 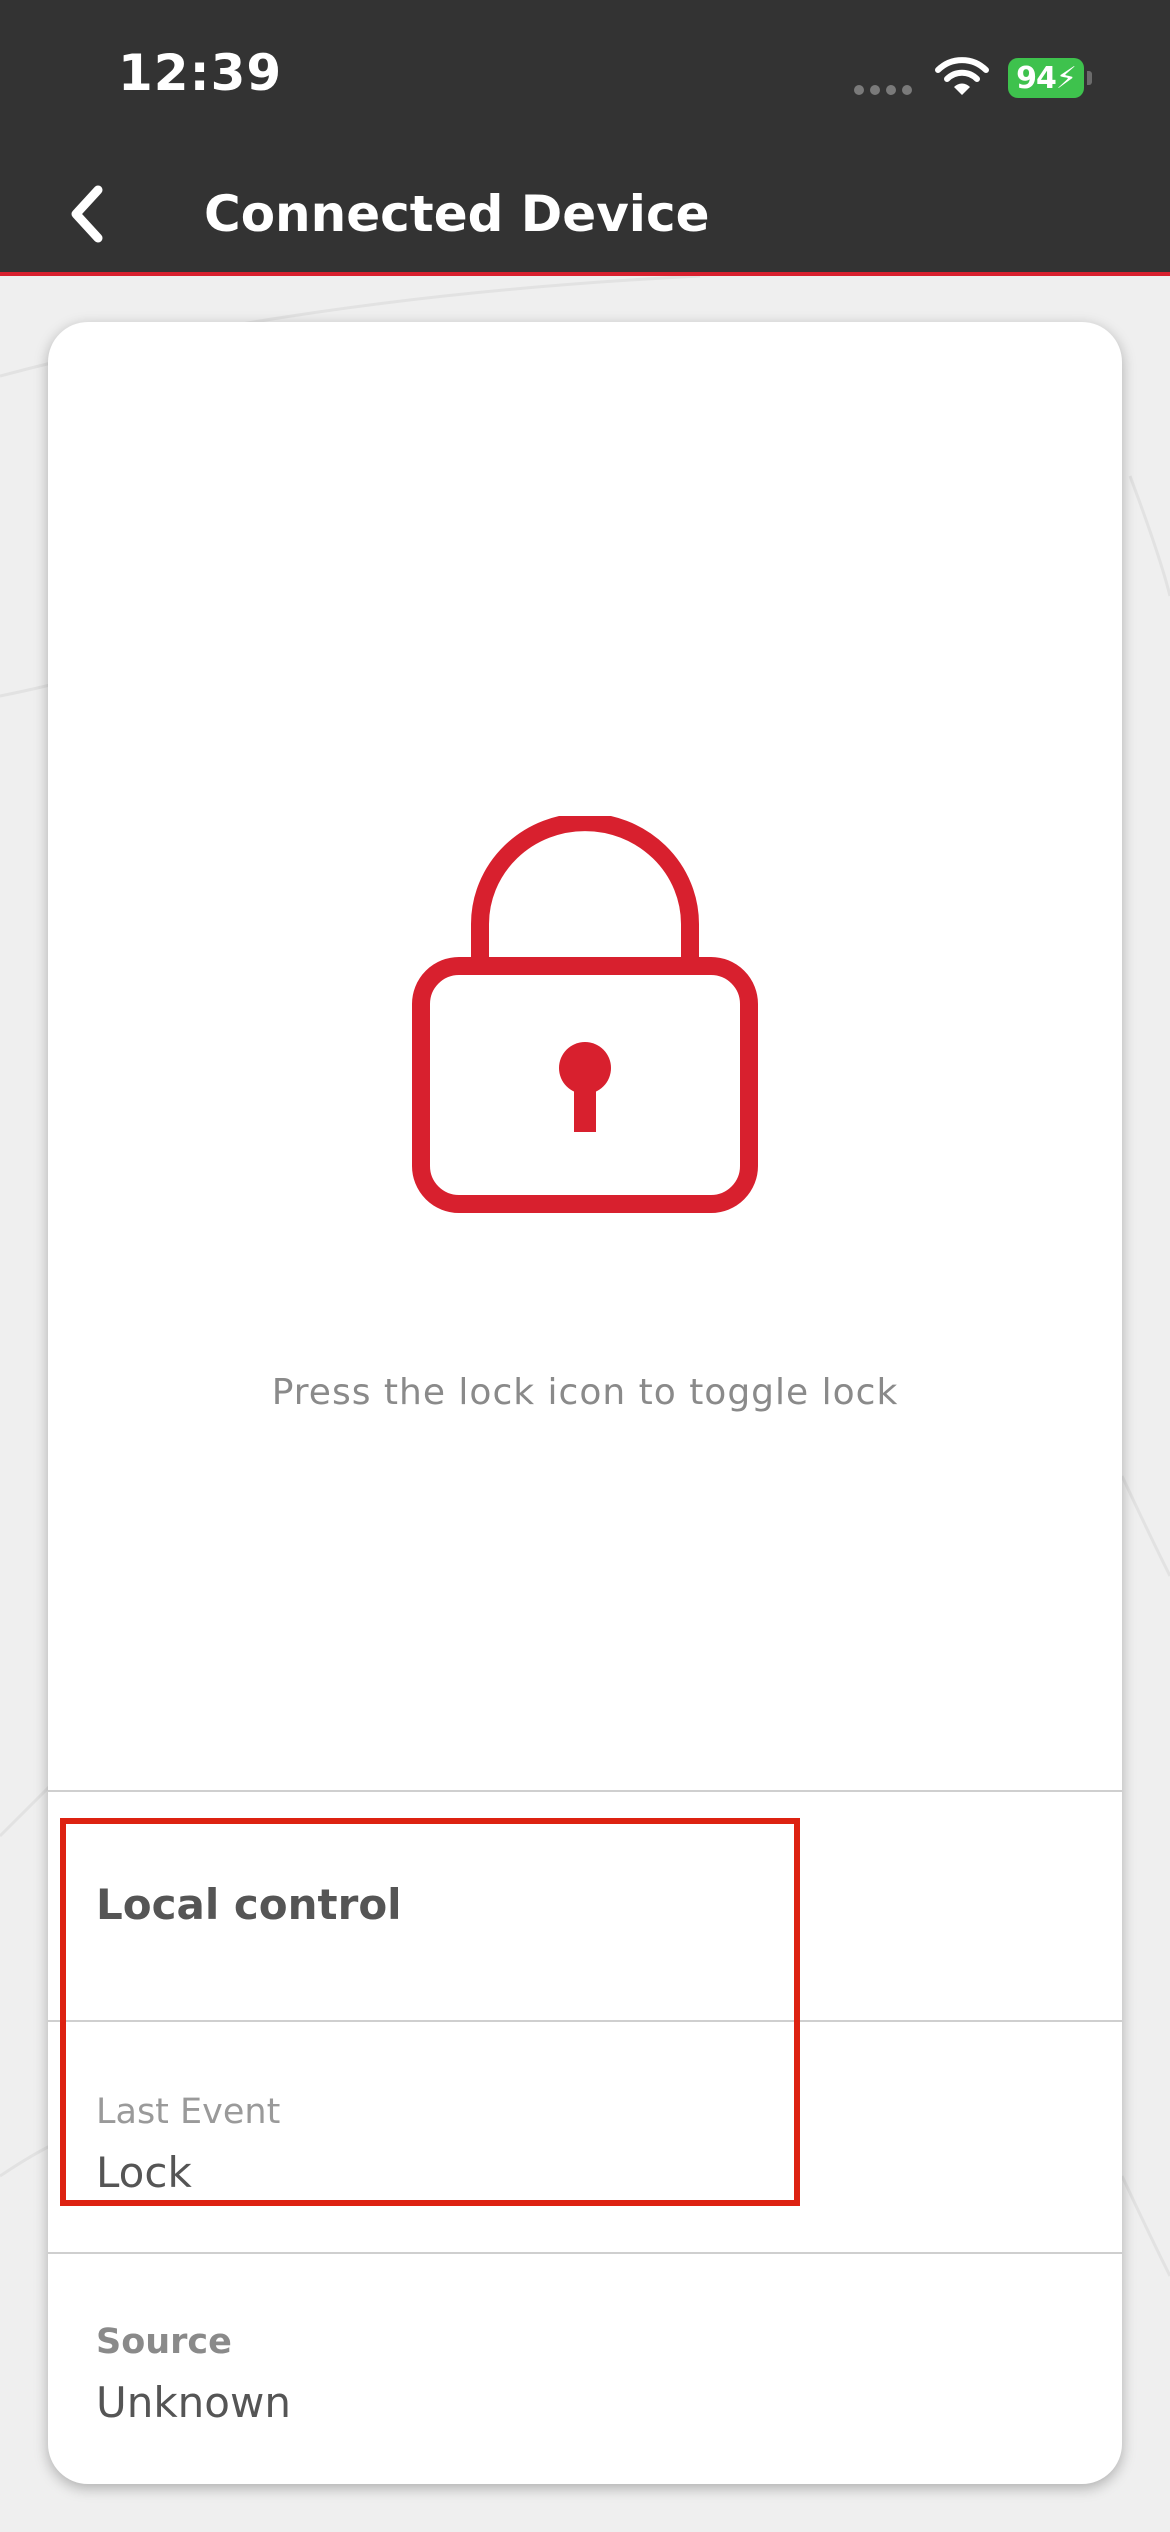 What do you see at coordinates (585, 1013) in the screenshot?
I see `padlock-icon` at bounding box center [585, 1013].